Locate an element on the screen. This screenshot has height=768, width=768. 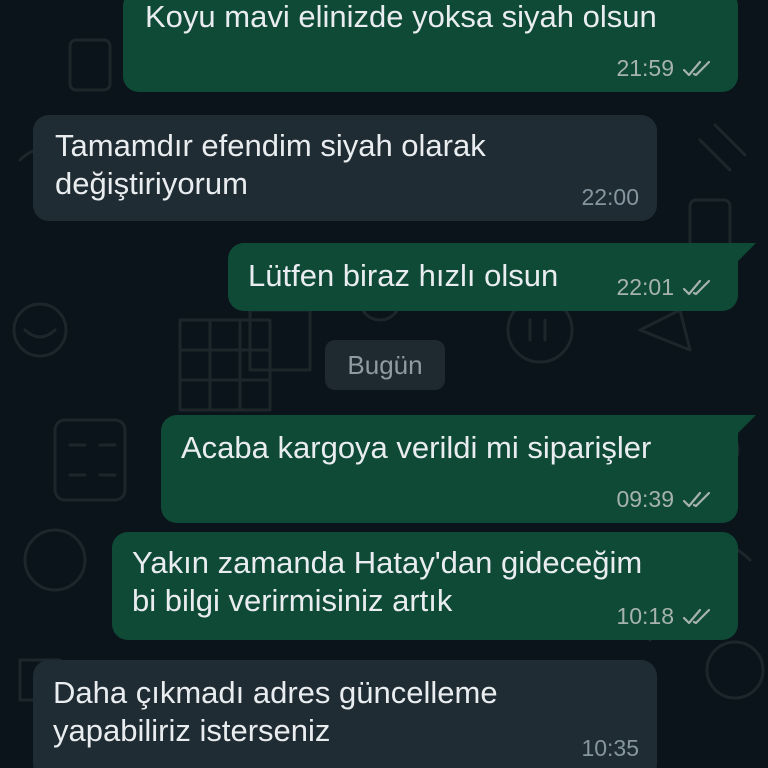
message-text: Acaba kargoya verildi mi siparişler is located at coordinates (416, 447).